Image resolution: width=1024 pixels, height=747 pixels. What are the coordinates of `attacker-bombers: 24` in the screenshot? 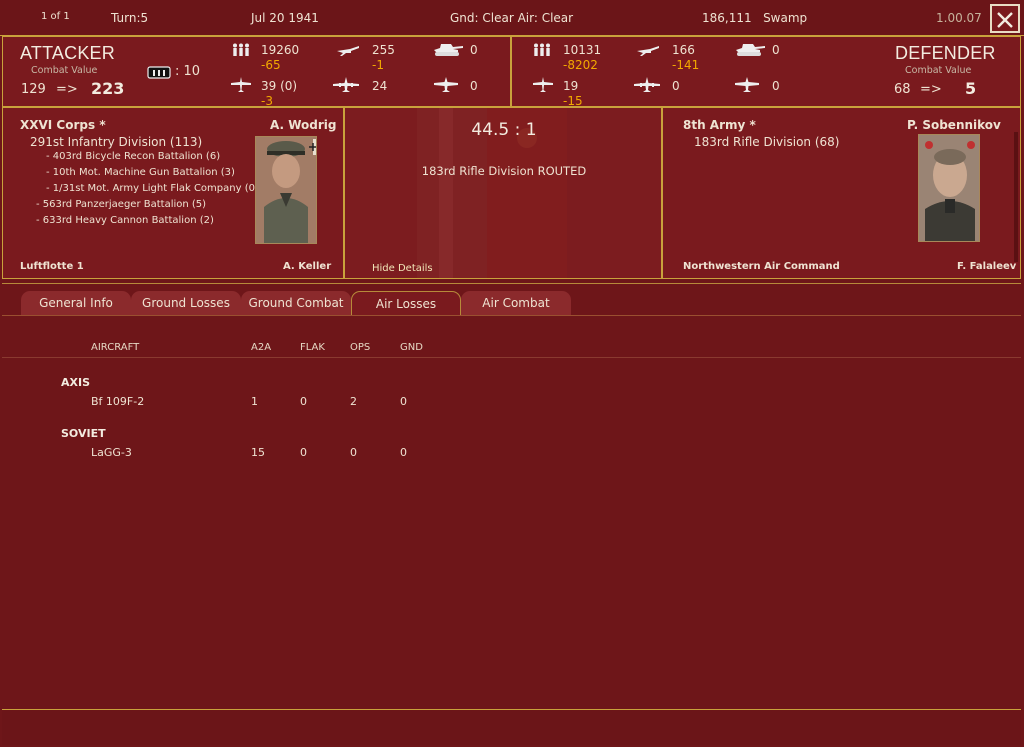 It's located at (380, 86).